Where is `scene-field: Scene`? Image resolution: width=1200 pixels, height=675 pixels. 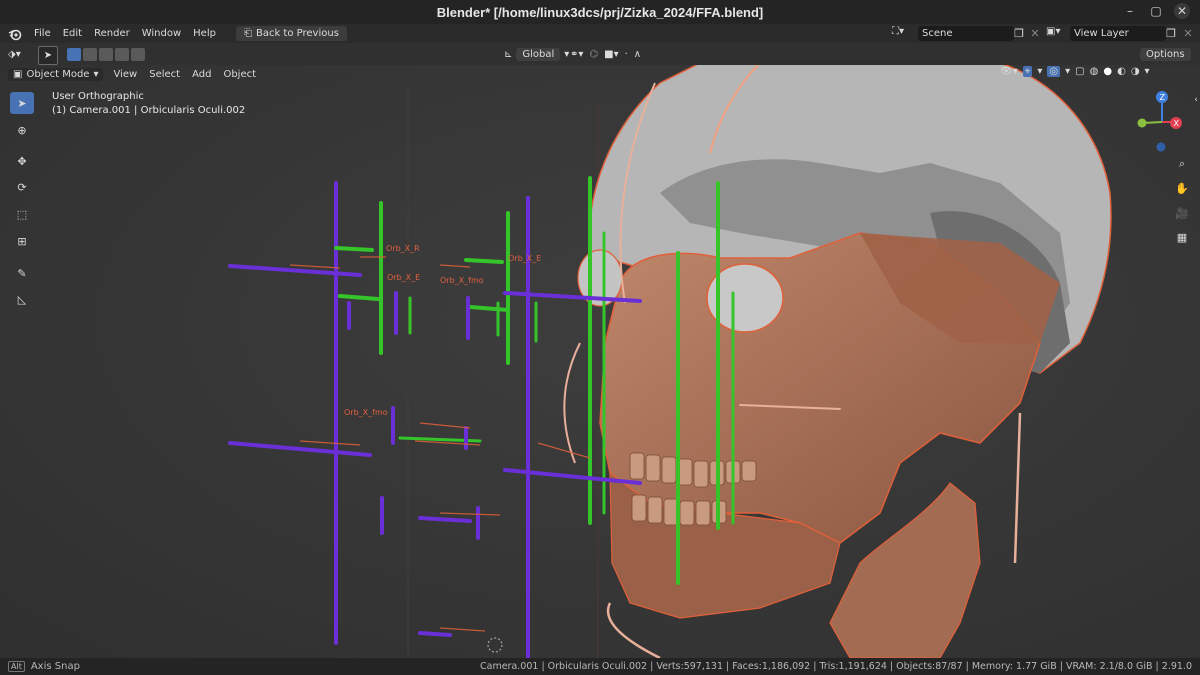 scene-field: Scene is located at coordinates (966, 33).